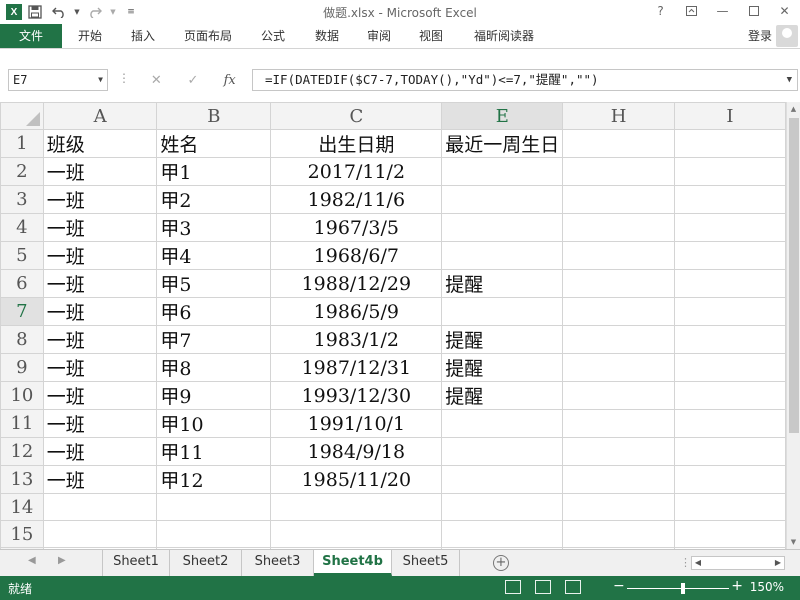 This screenshot has width=800, height=600. Describe the element at coordinates (22, 143) in the screenshot. I see `row-header: 1` at that location.